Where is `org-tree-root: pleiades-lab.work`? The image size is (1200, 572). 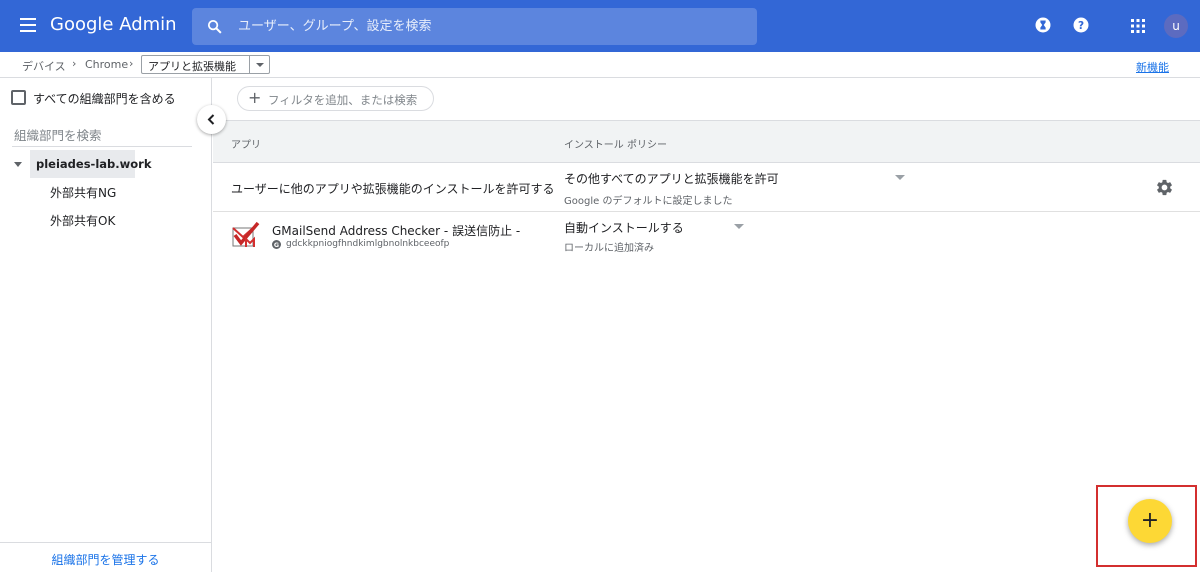
org-tree-root: pleiades-lab.work is located at coordinates (90, 164).